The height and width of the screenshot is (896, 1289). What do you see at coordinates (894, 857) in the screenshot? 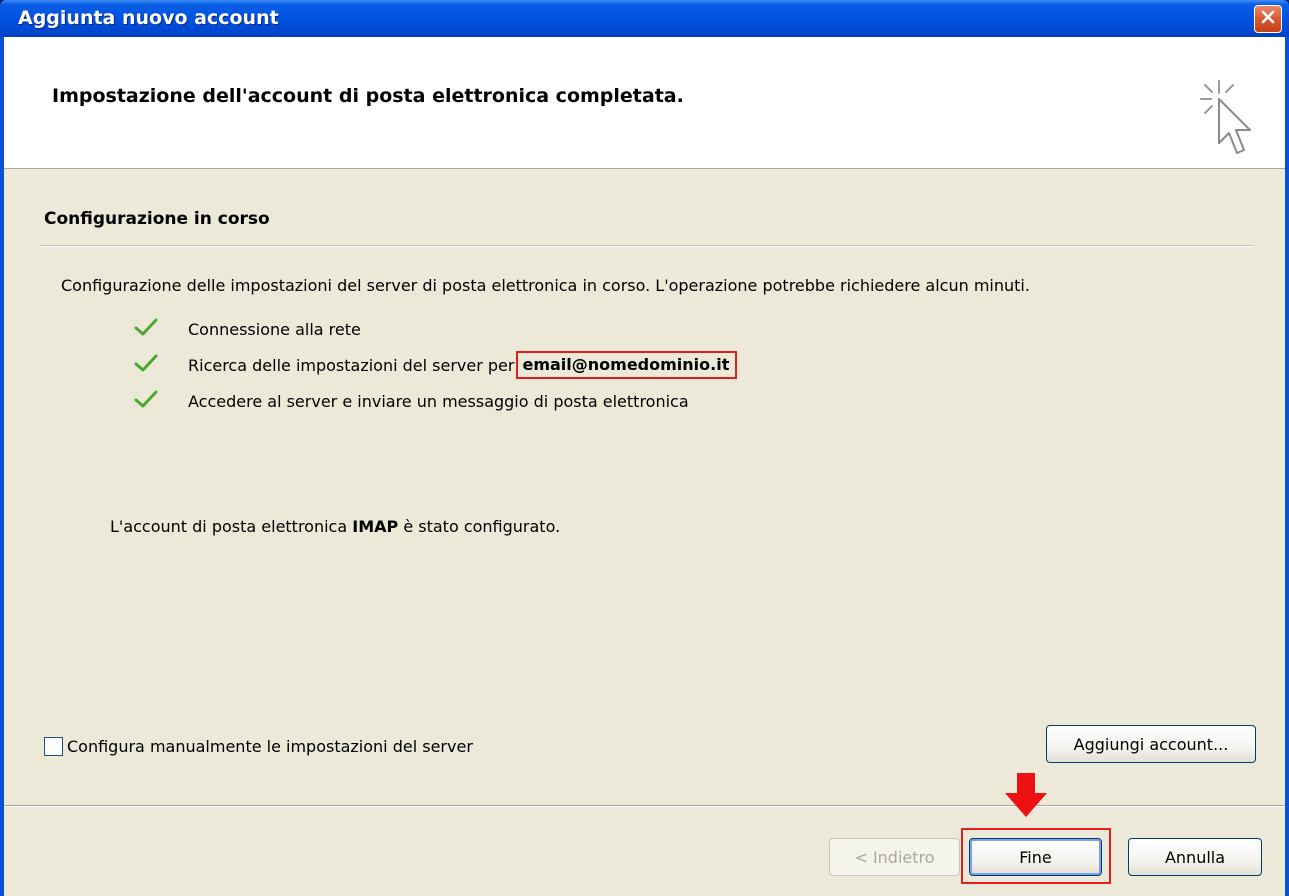
I see `back-button: < Indietro` at bounding box center [894, 857].